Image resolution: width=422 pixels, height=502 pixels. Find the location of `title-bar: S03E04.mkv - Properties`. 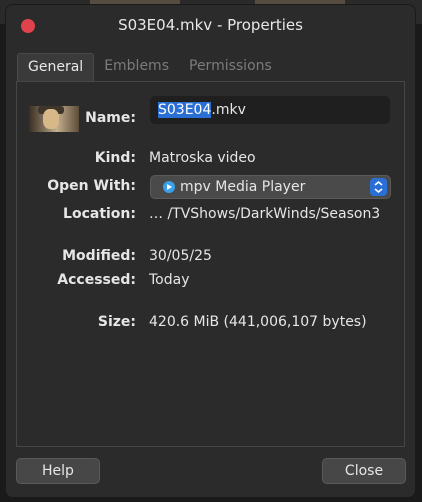

title-bar: S03E04.mkv - Properties is located at coordinates (210, 25).